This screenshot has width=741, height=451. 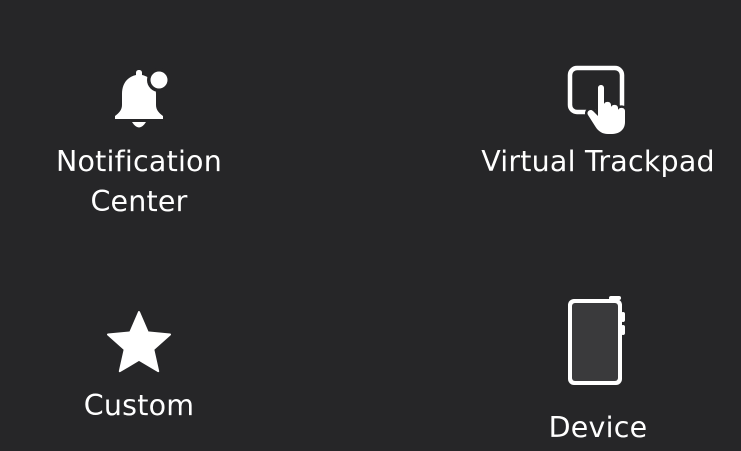 I want to click on custom-label: Custom, so click(x=139, y=405).